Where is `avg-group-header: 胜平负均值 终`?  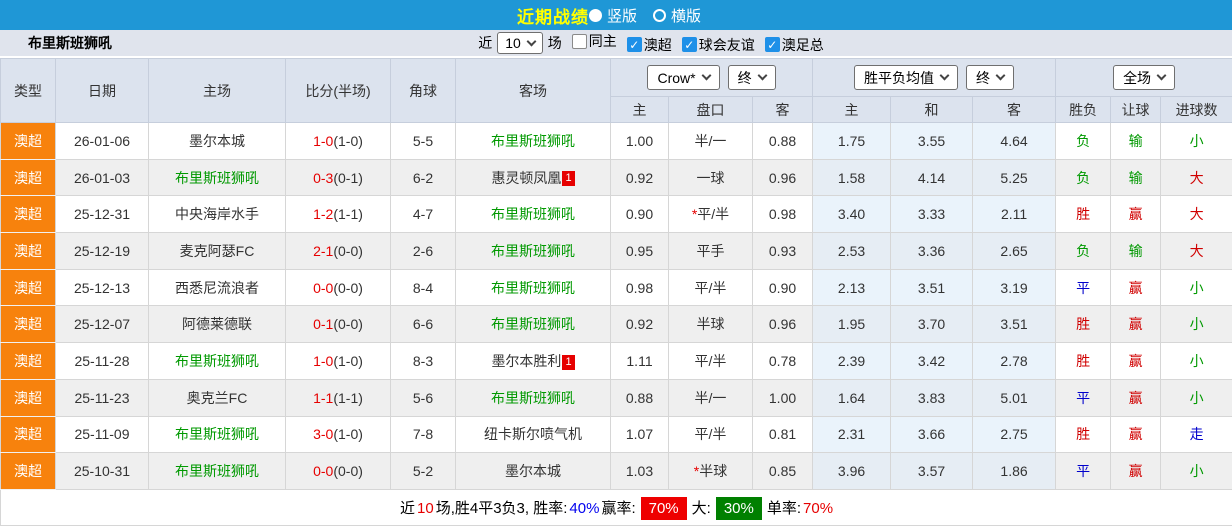
avg-group-header: 胜平负均值 终 is located at coordinates (934, 77).